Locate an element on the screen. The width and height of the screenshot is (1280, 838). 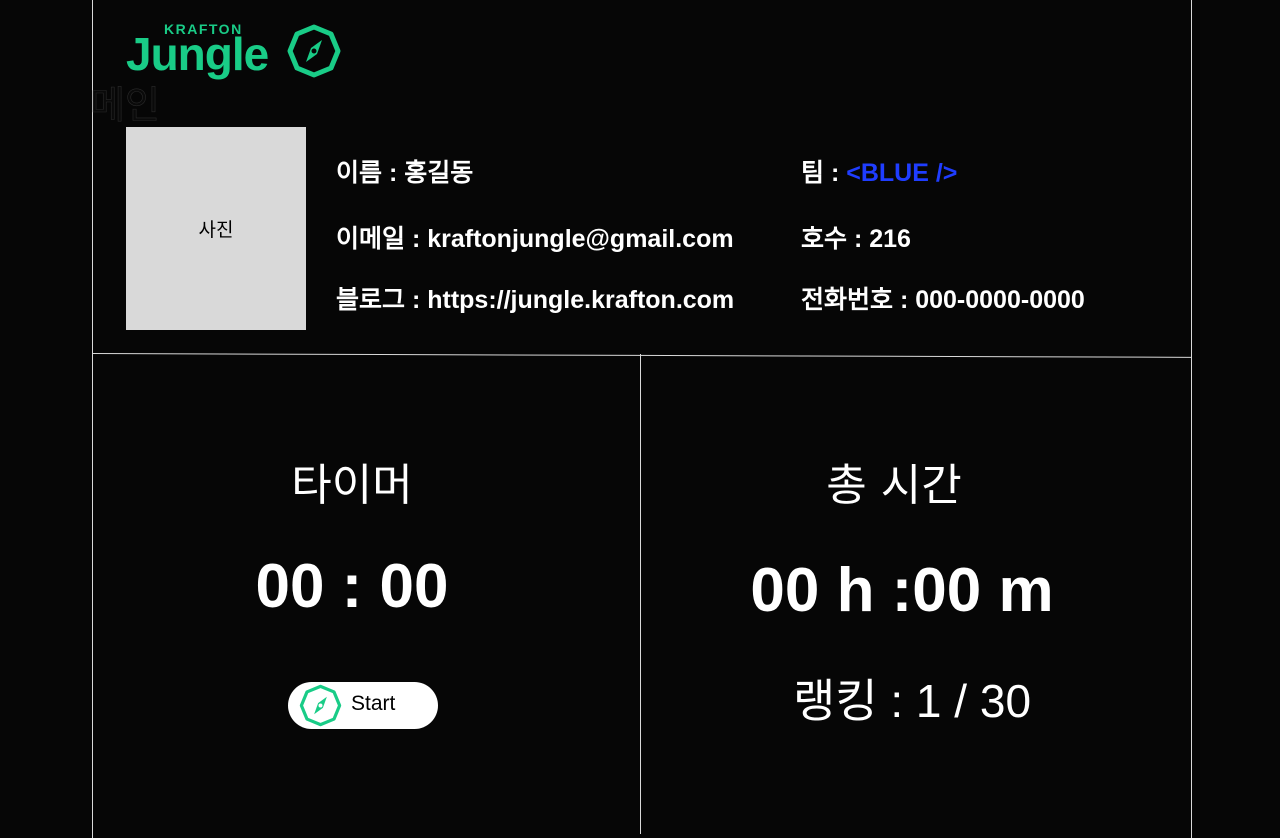
timer-title: 타이머 is located at coordinates (352, 485).